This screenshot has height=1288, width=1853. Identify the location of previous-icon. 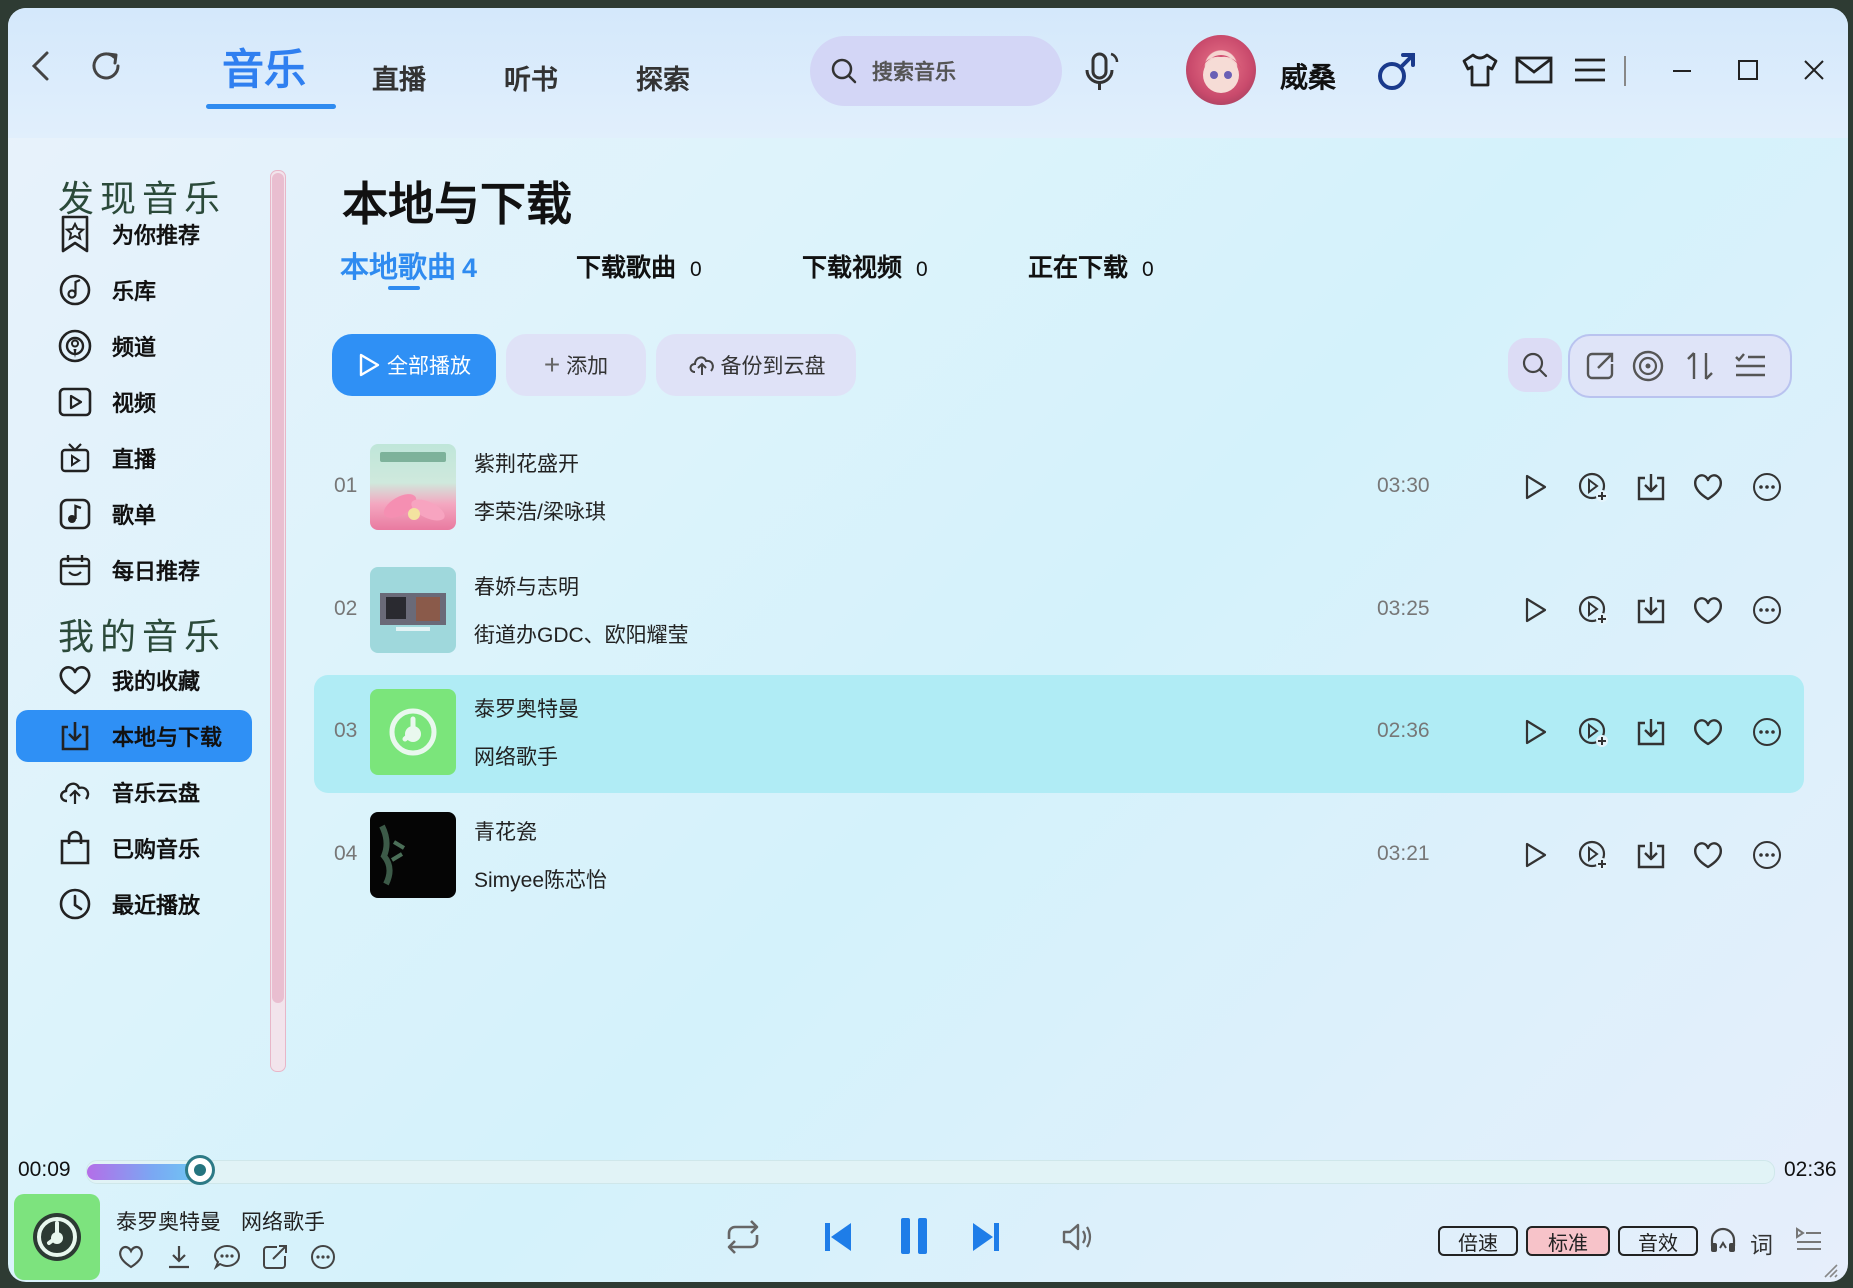
(838, 1237).